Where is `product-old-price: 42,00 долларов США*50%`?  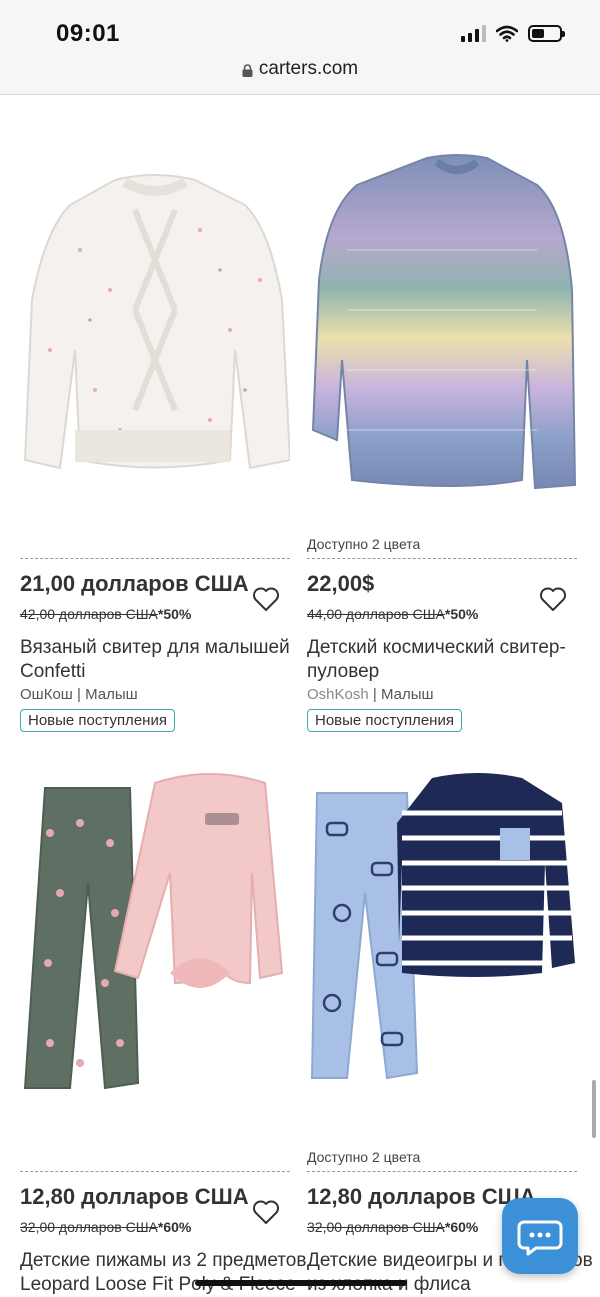
product-old-price: 42,00 долларов США*50% is located at coordinates (106, 614).